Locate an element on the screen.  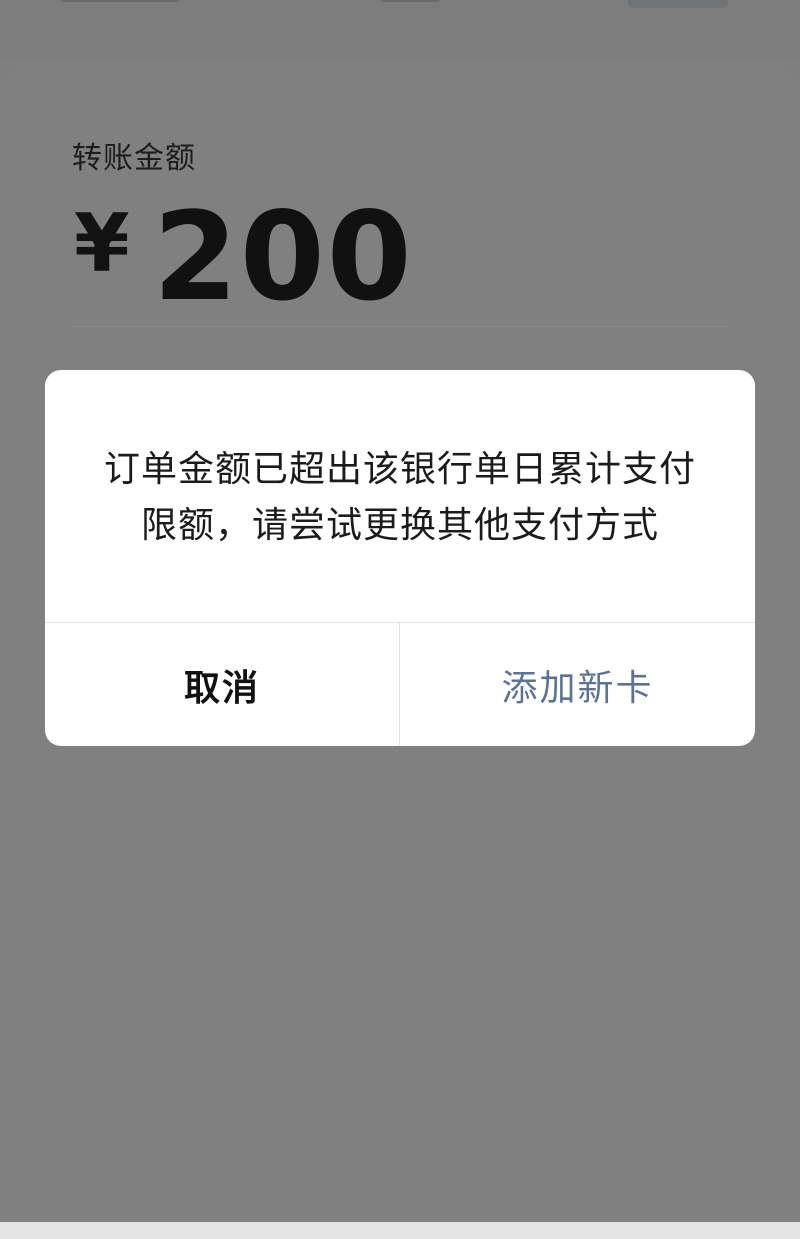
dialog-message: 订单金额已超出该银行单日累计支付 限额，请尝试更换其他支付方式 is located at coordinates (400, 498).